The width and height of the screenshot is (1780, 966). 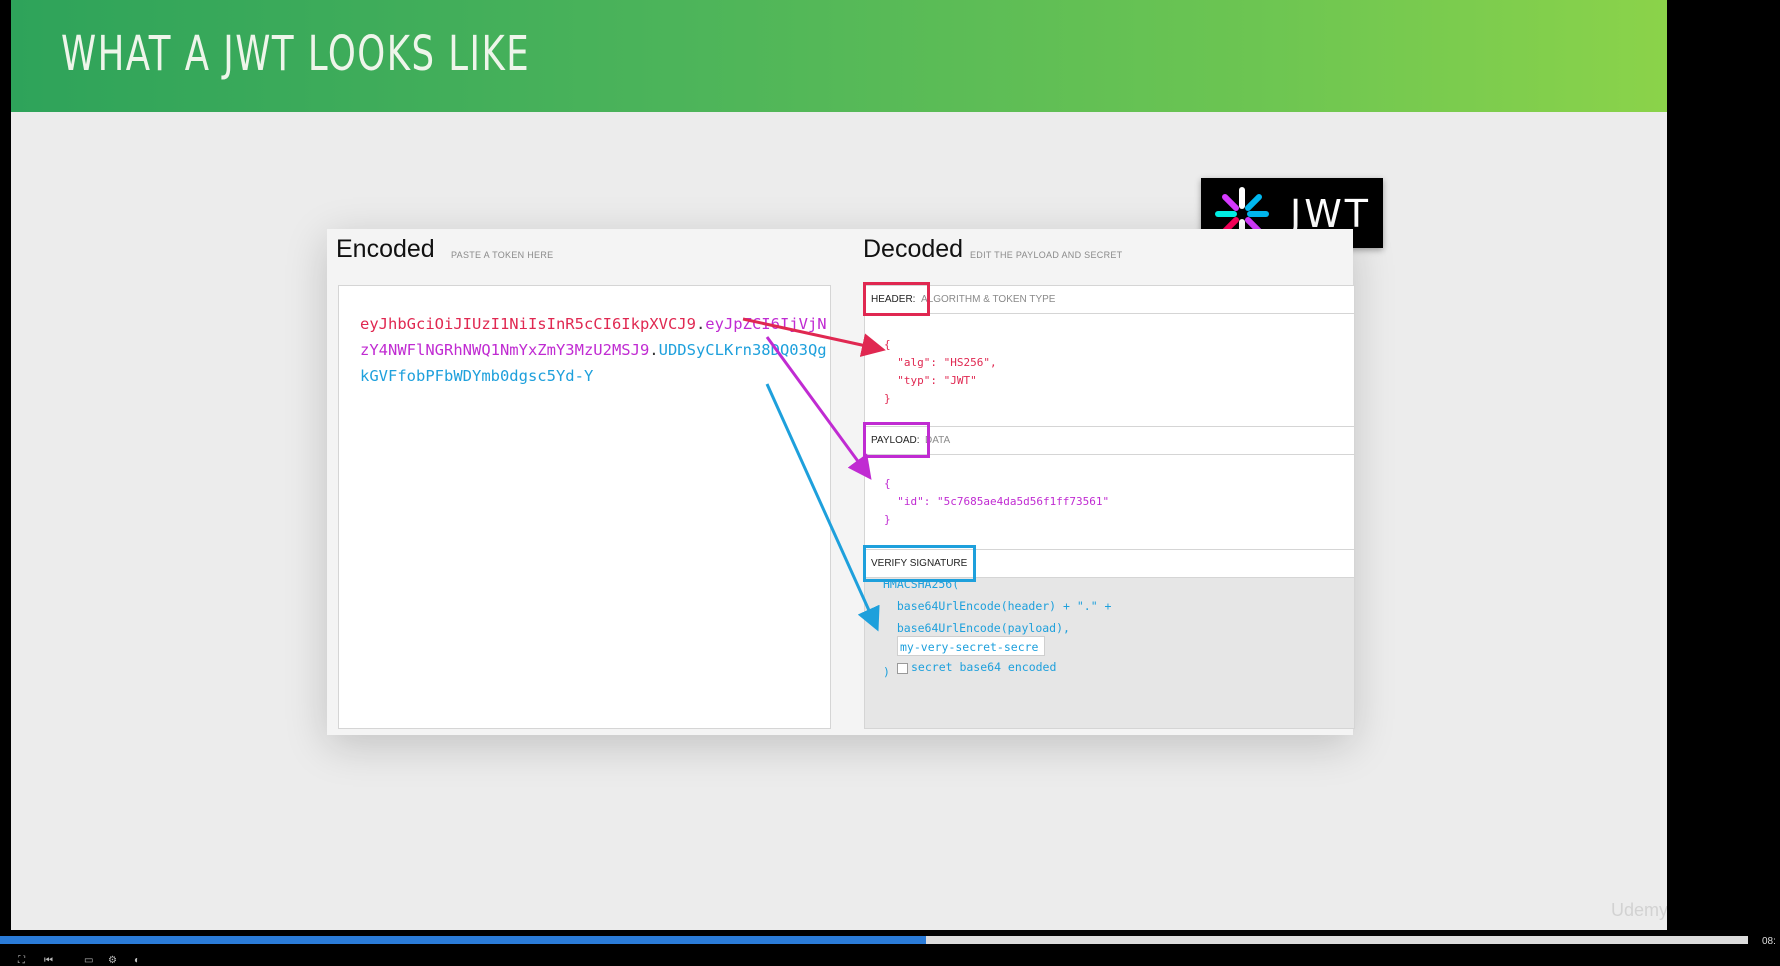 I want to click on settings-icon: ⚙, so click(x=112, y=960).